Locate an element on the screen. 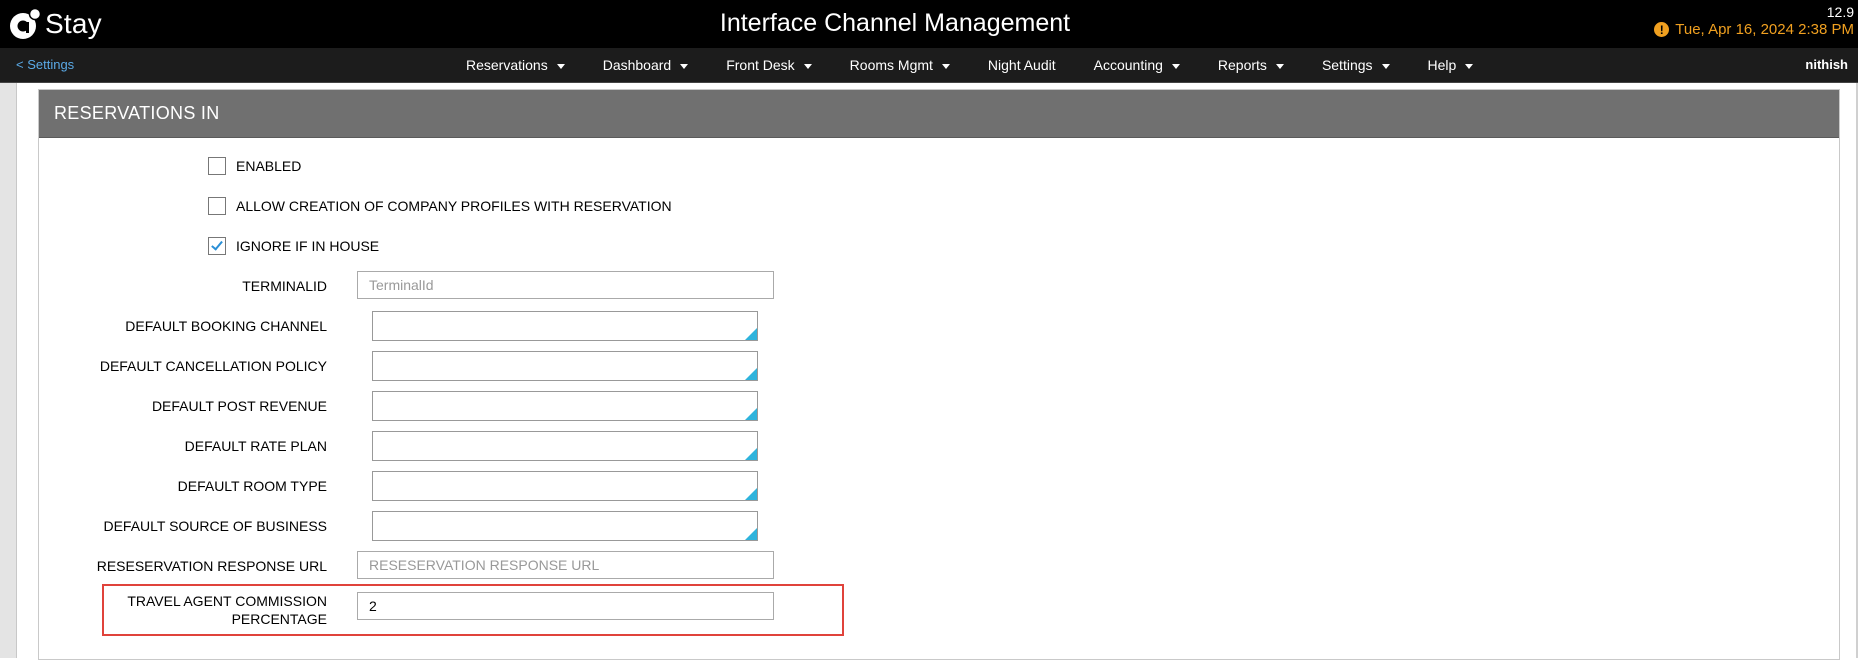 Image resolution: width=1858 pixels, height=660 pixels. warning-icon: ! is located at coordinates (1662, 29).